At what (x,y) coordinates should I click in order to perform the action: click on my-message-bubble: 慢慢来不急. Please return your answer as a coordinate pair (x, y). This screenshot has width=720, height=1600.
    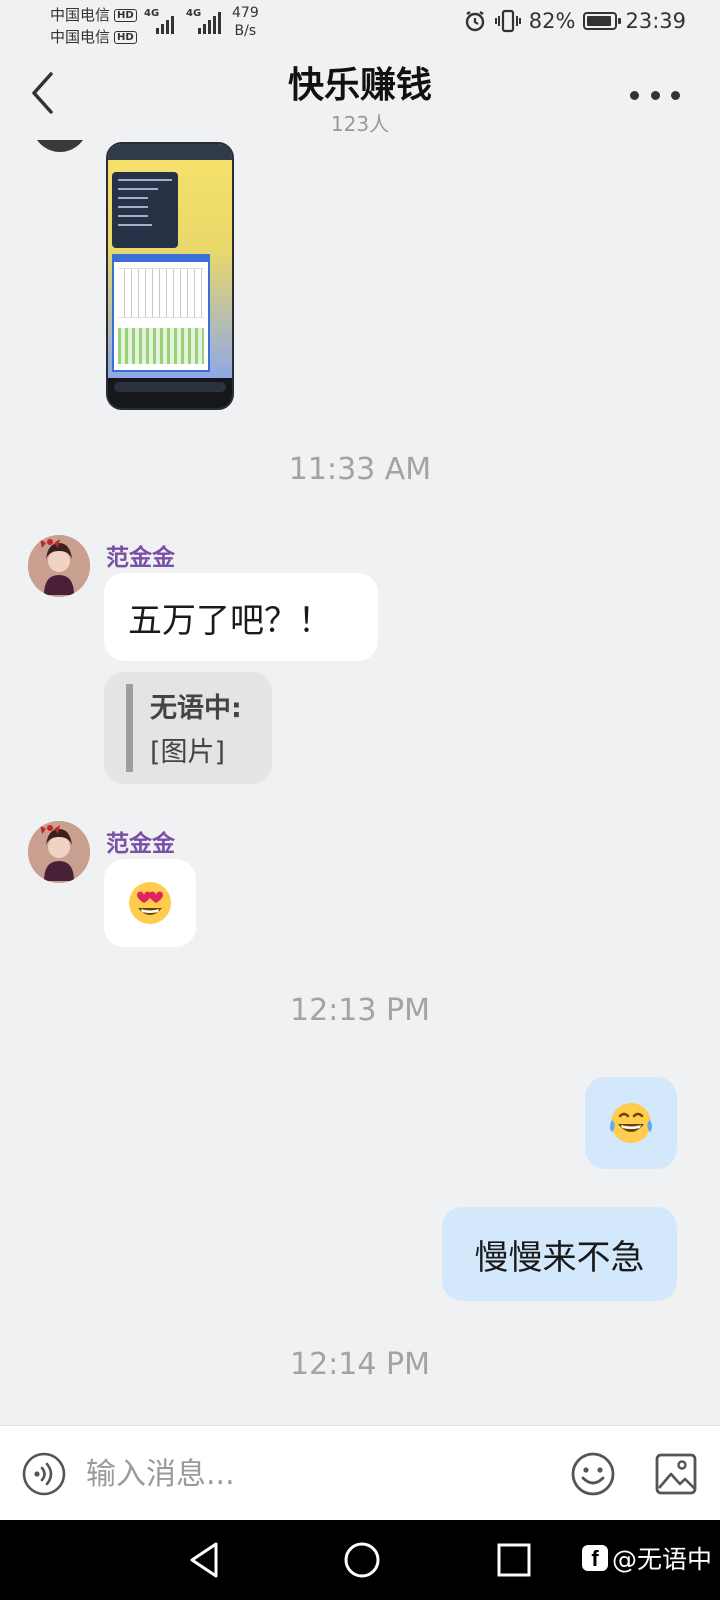
    Looking at the image, I should click on (559, 1254).